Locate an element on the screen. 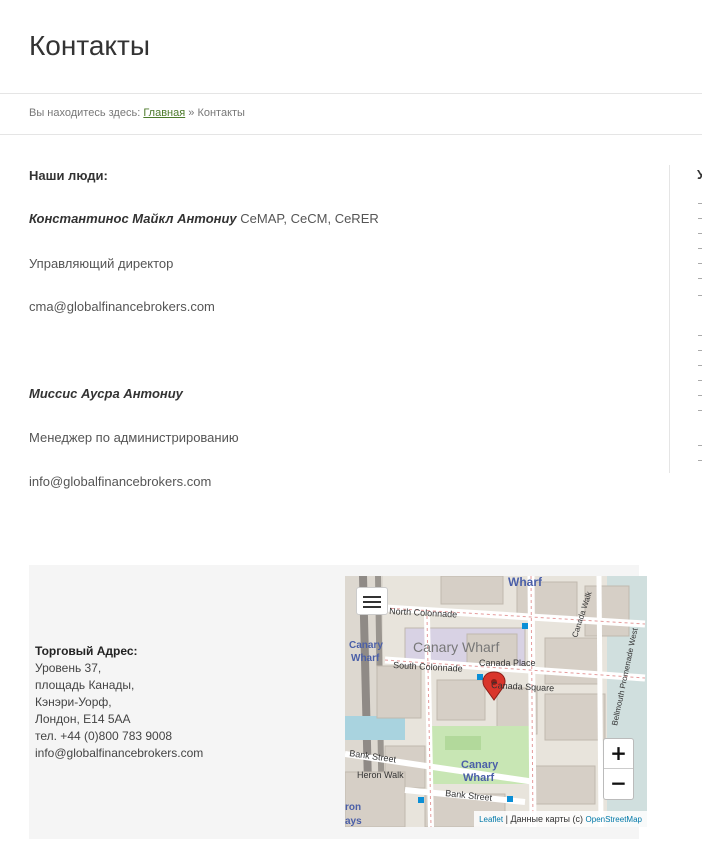 The width and height of the screenshot is (702, 863). breadcrumb-prefix: Вы находитесь здесь: is located at coordinates (85, 113).